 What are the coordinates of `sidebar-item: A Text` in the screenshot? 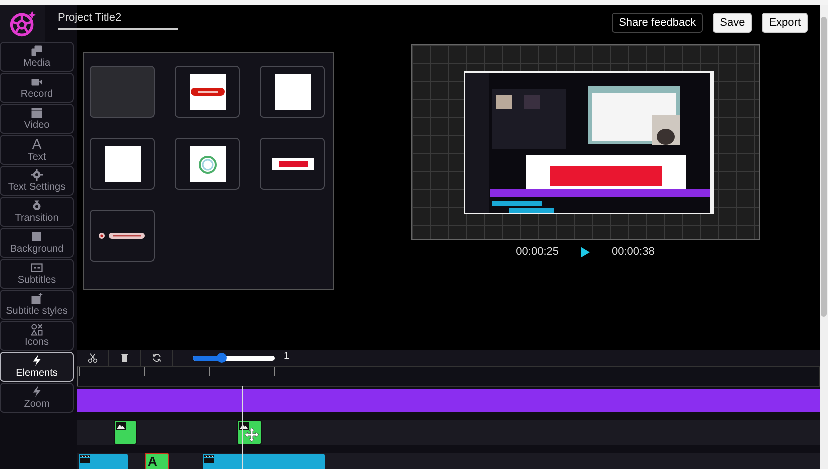 It's located at (37, 150).